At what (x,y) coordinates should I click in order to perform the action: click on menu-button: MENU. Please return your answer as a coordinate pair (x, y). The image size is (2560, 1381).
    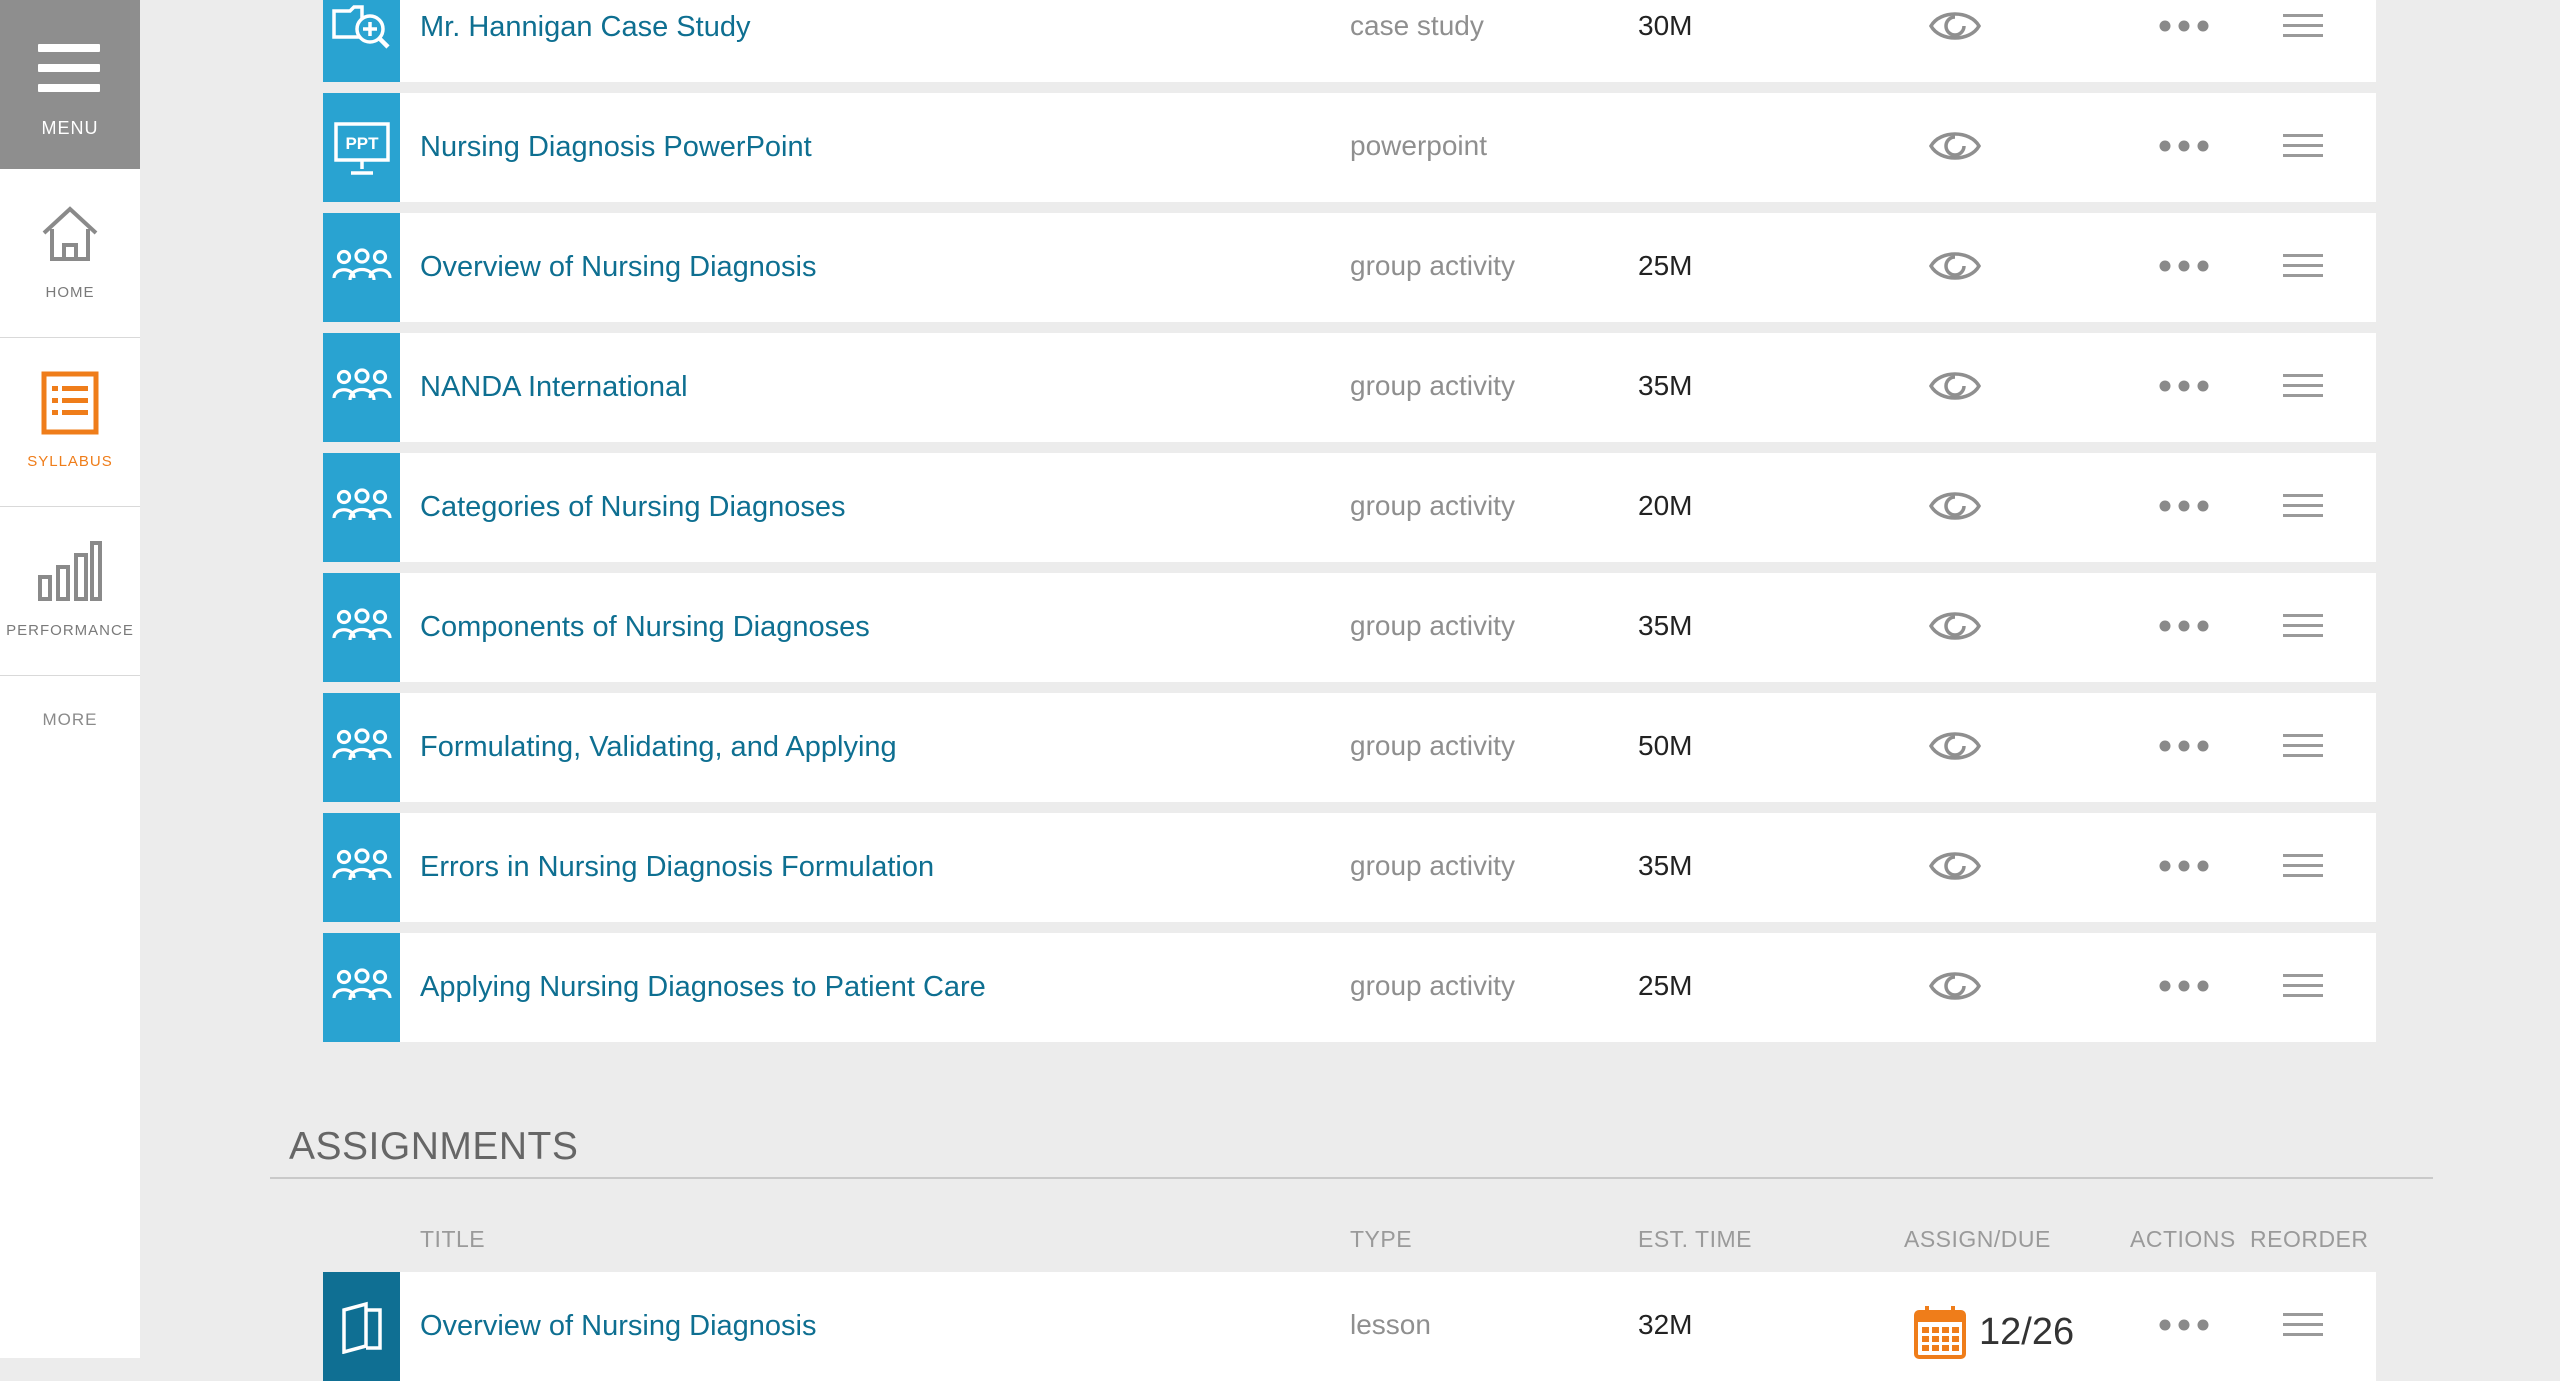
    Looking at the image, I should click on (70, 84).